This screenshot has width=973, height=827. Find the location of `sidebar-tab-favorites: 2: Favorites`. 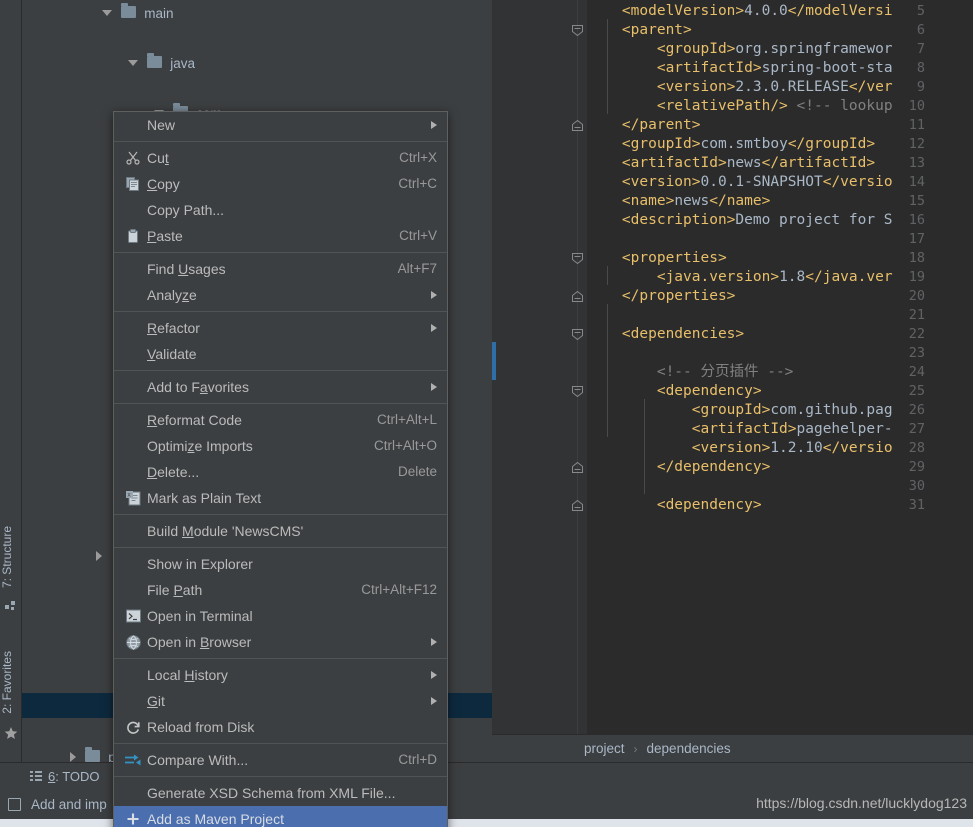

sidebar-tab-favorites: 2: Favorites is located at coordinates (11, 682).